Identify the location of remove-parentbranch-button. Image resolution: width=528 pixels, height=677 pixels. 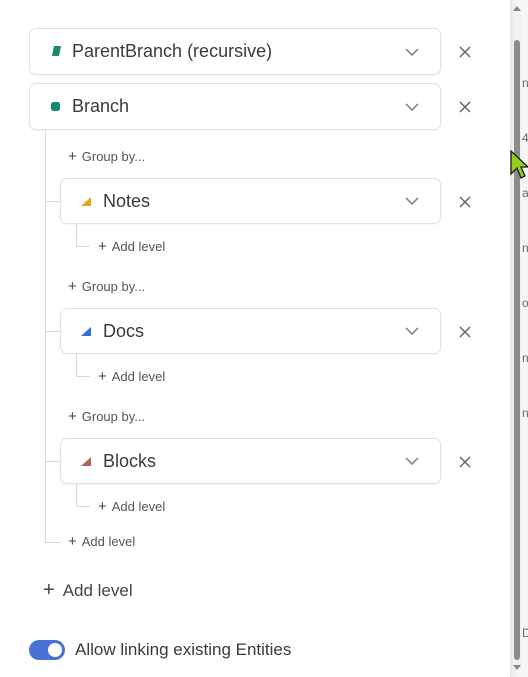
(465, 52).